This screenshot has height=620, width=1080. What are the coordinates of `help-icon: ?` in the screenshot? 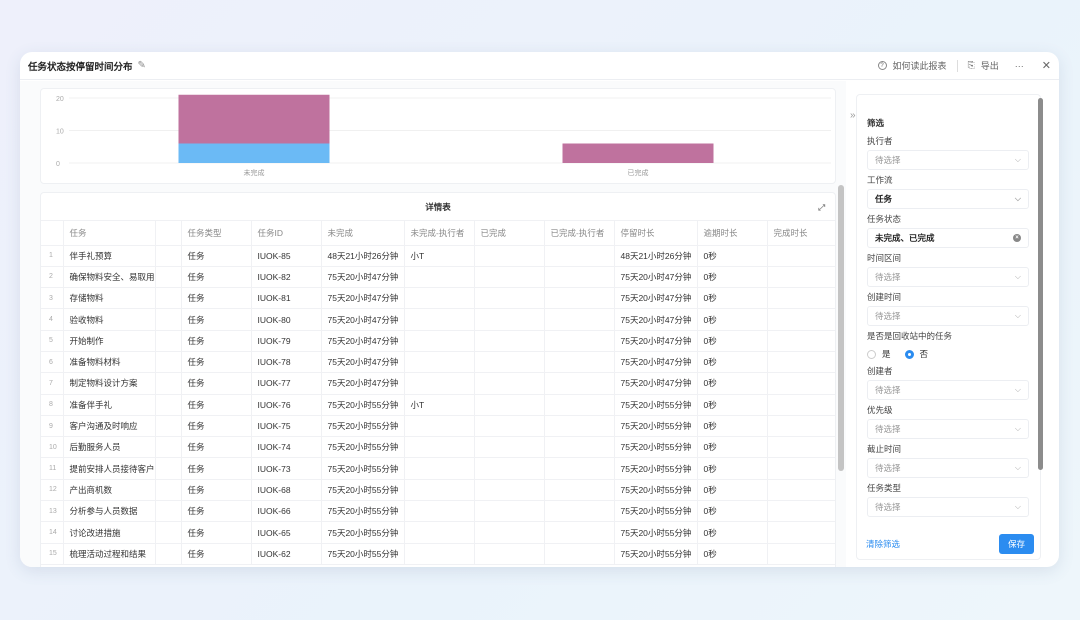 It's located at (882, 65).